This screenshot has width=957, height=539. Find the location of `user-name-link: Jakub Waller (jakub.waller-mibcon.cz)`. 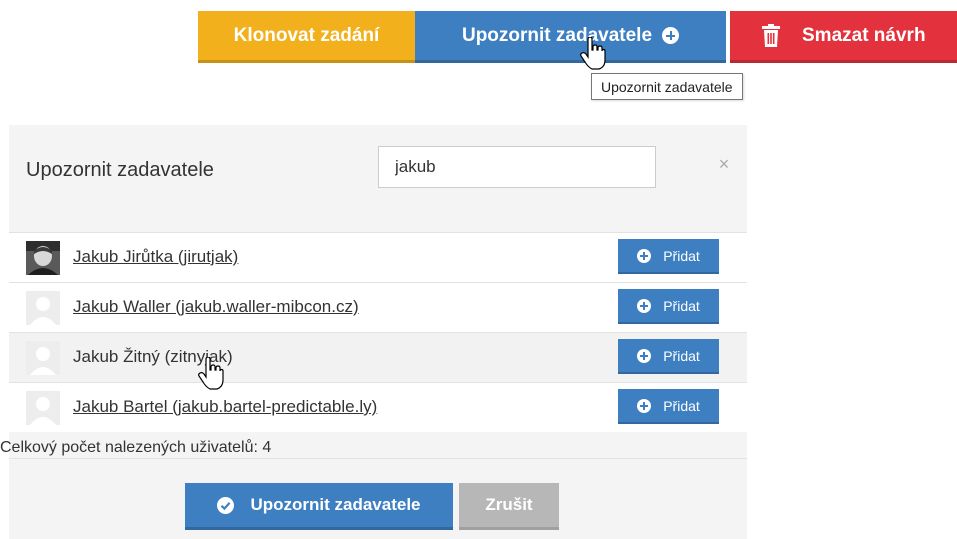

user-name-link: Jakub Waller (jakub.waller-mibcon.cz) is located at coordinates (216, 307).